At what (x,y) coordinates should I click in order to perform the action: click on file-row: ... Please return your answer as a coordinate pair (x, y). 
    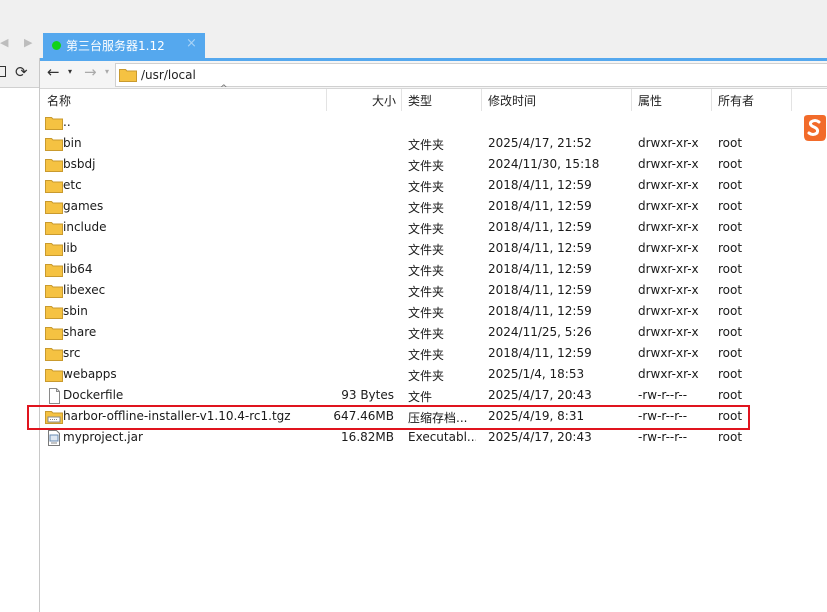
    Looking at the image, I should click on (433, 122).